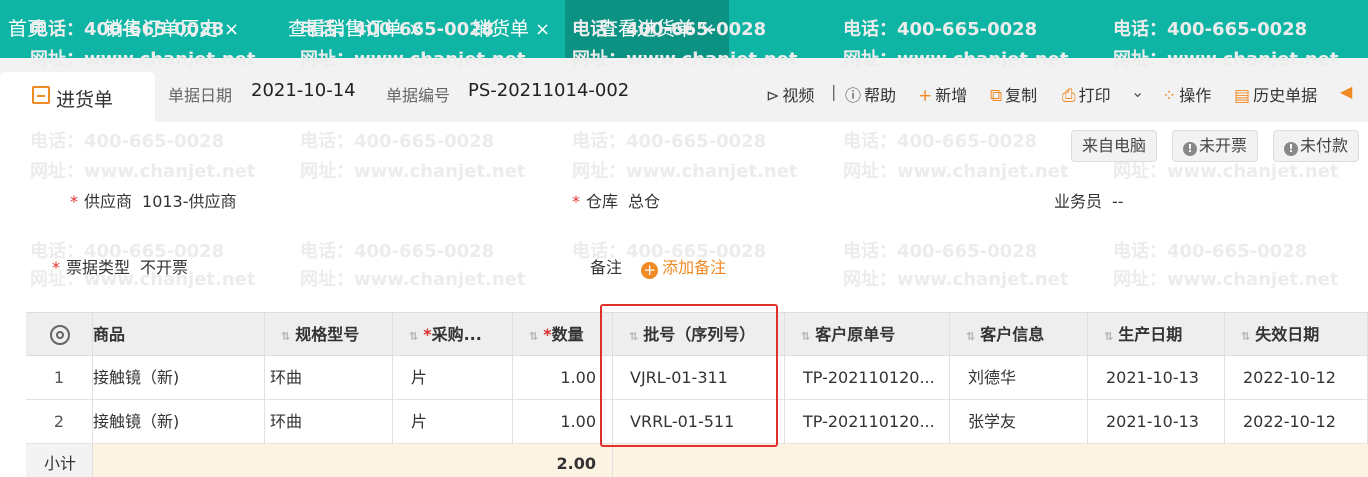  I want to click on tab-view-purchase-receipt: 查看进货单 ×, so click(647, 29).